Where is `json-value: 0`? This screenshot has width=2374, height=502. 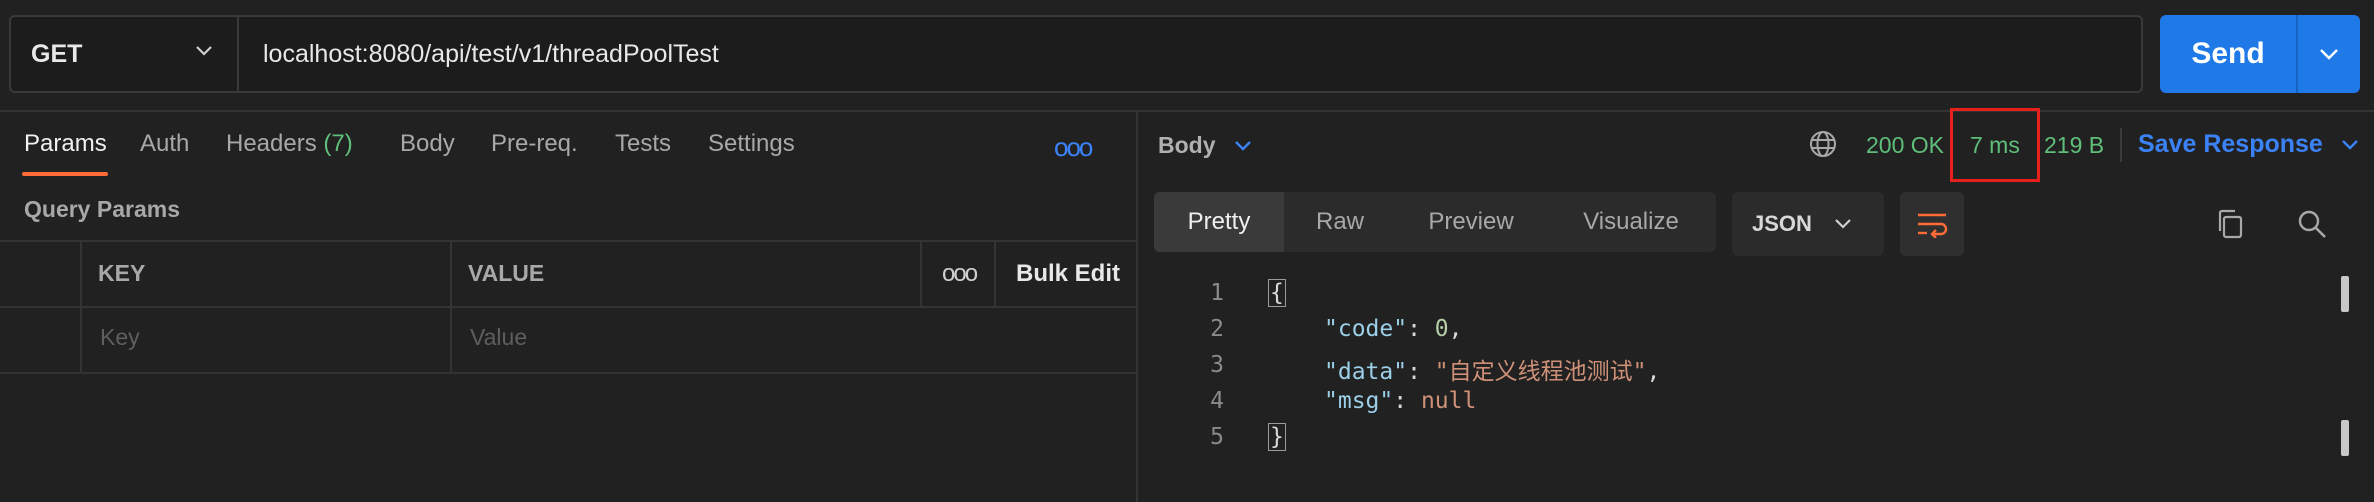 json-value: 0 is located at coordinates (1441, 329).